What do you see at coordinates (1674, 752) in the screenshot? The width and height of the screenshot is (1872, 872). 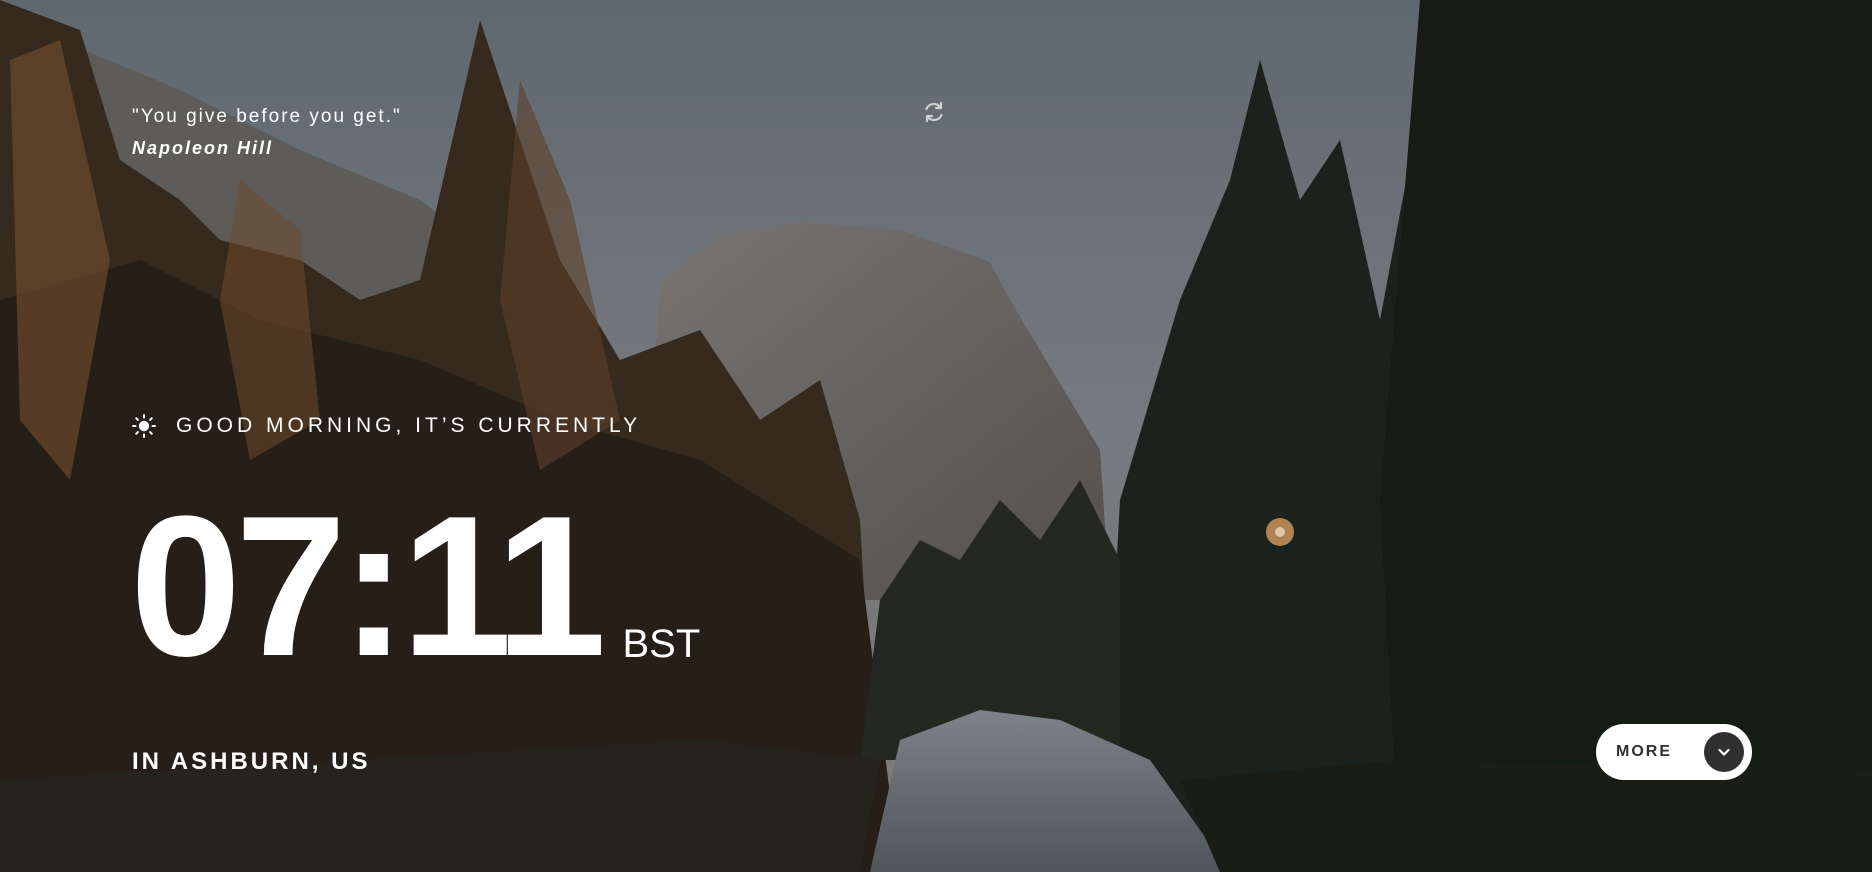 I see `more-button: MORE` at bounding box center [1674, 752].